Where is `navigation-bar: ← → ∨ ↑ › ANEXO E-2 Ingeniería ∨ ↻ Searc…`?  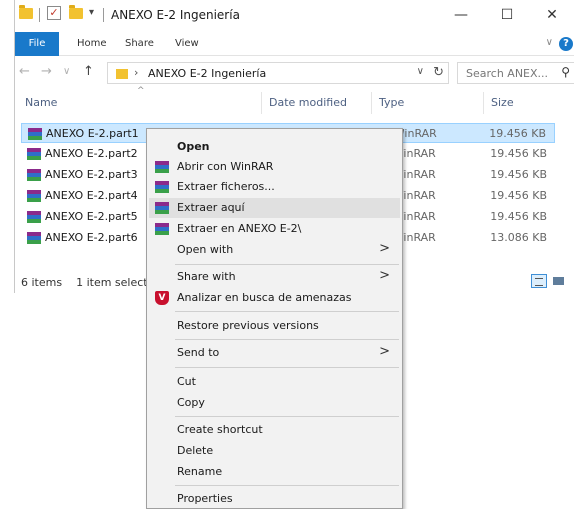 navigation-bar: ← → ∨ ↑ › ANEXO E-2 Ingeniería ∨ ↻ Searc… is located at coordinates (294, 73).